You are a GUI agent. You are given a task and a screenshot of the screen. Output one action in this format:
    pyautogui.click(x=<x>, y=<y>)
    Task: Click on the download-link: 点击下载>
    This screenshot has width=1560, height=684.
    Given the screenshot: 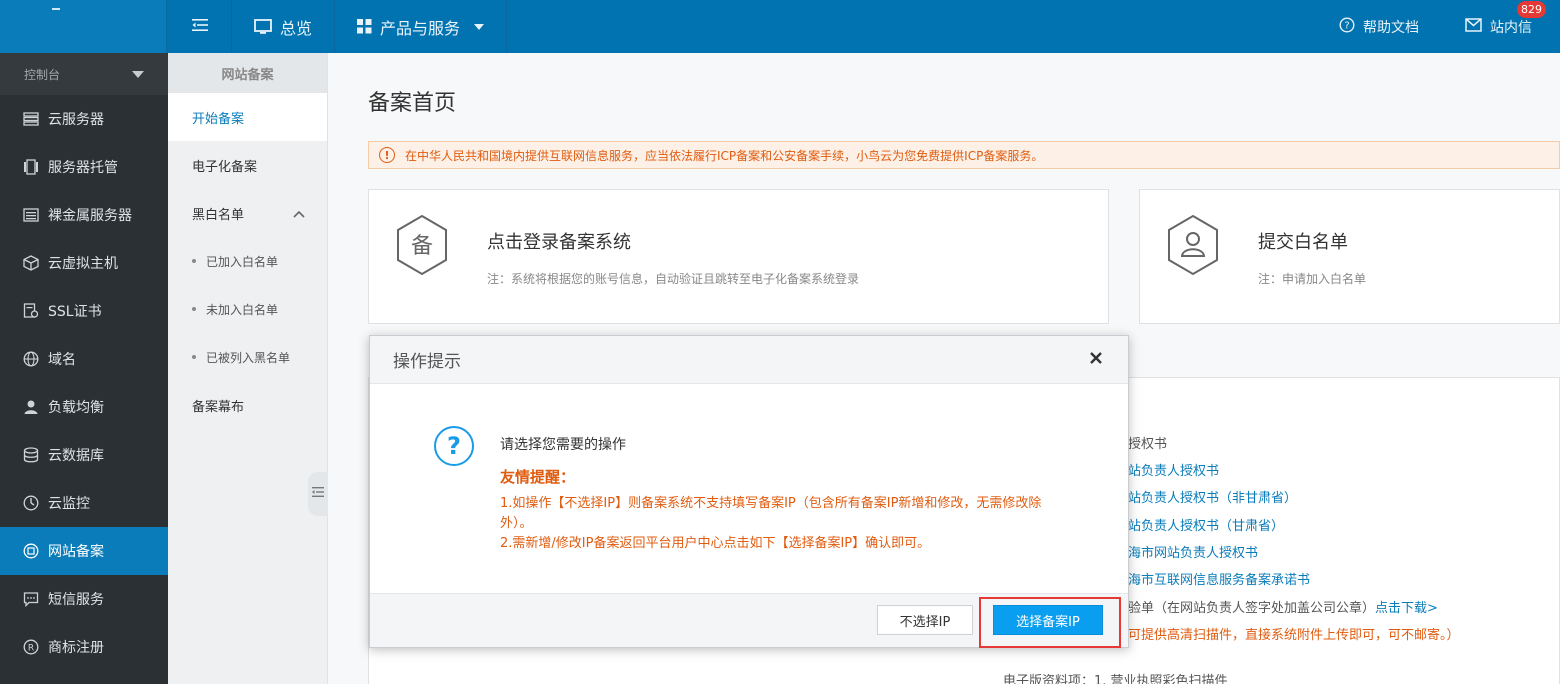 What is the action you would take?
    pyautogui.click(x=1406, y=608)
    